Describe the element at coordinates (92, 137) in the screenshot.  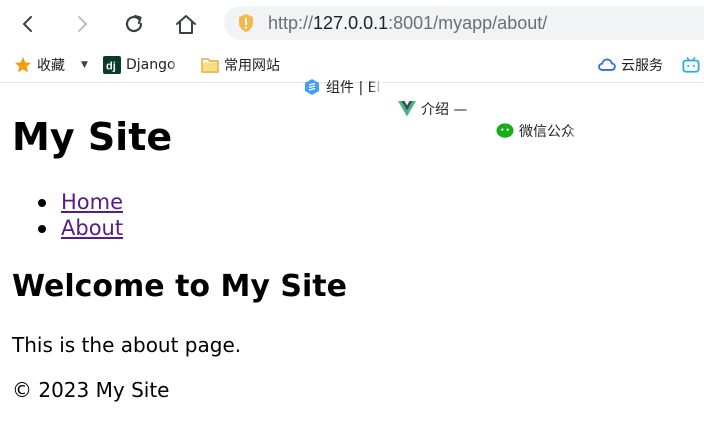
I see `site-title: My Site` at that location.